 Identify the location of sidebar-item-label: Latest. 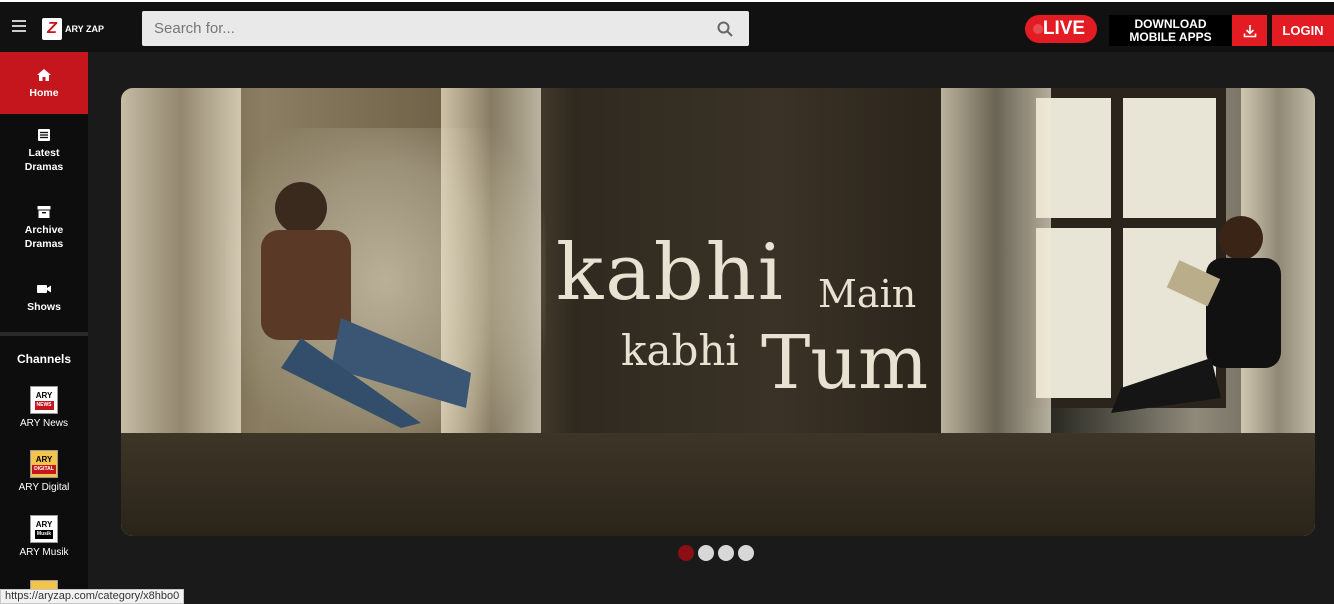
(44, 153).